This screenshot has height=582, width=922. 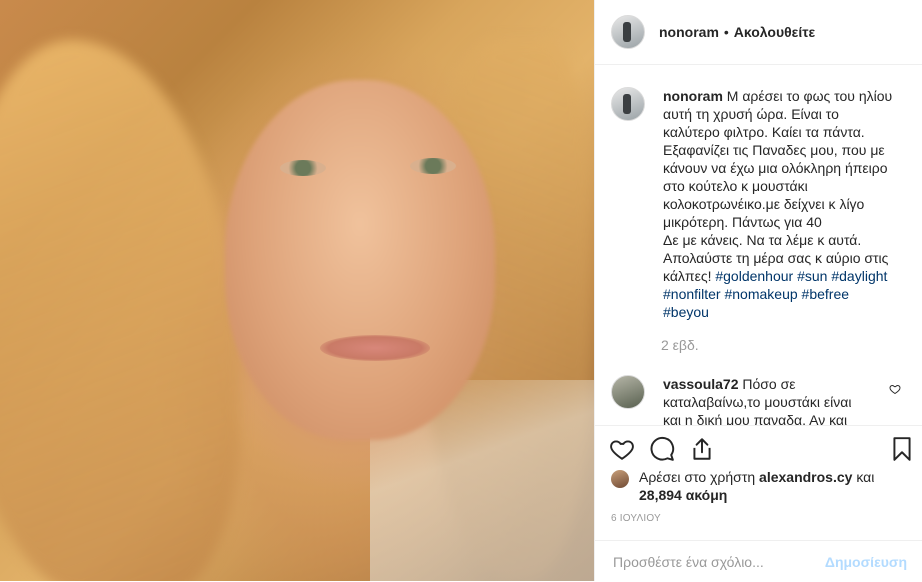 I want to click on hashtag-goldenhour: #goldenhour, so click(x=754, y=276).